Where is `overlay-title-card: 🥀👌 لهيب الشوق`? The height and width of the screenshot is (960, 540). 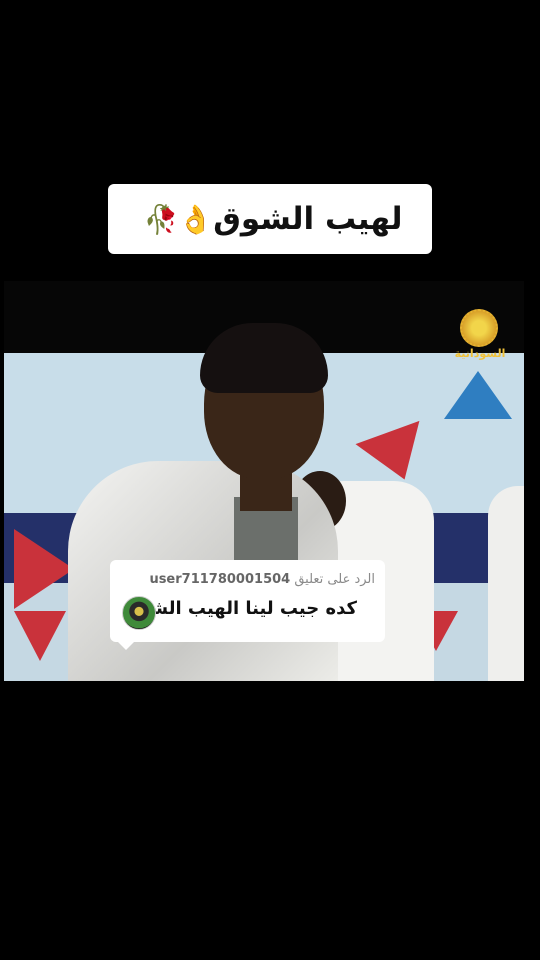 overlay-title-card: 🥀👌 لهيب الشوق is located at coordinates (270, 219).